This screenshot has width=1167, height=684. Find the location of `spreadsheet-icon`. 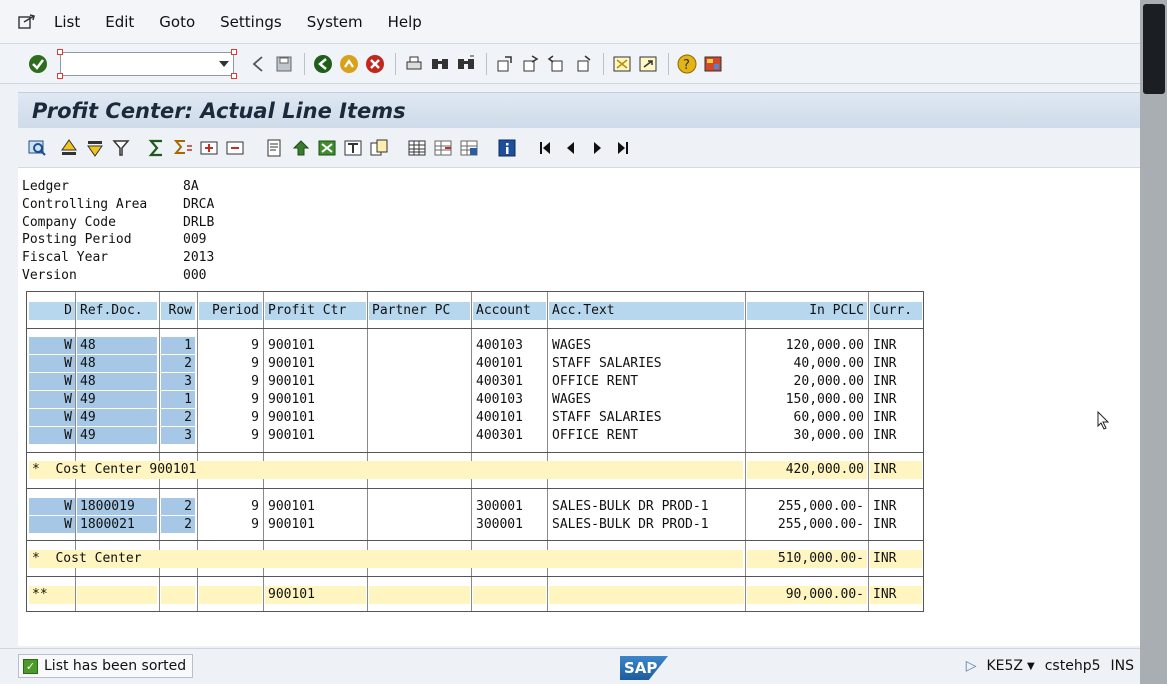

spreadsheet-icon is located at coordinates (327, 148).